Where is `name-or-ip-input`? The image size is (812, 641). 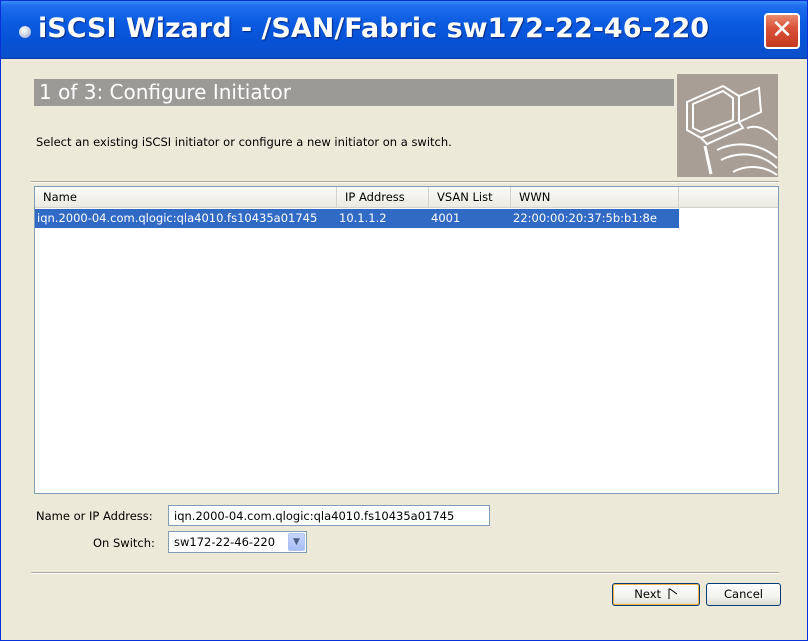 name-or-ip-input is located at coordinates (329, 515).